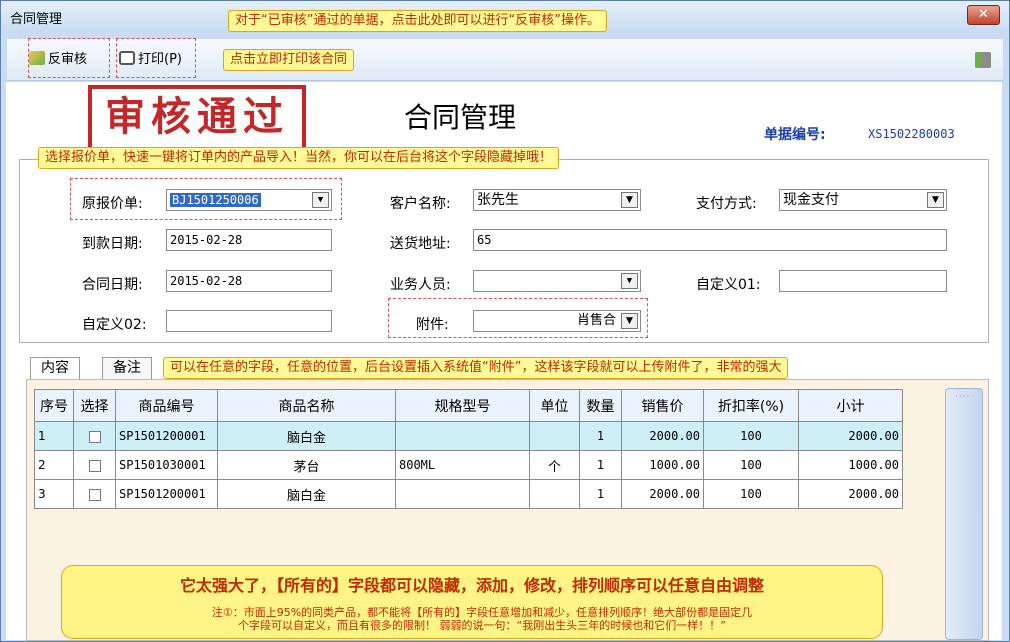 The width and height of the screenshot is (1010, 642). What do you see at coordinates (299, 158) in the screenshot?
I see `quote-callout: 选择报价单，快速一键将订单内的产品导入！当然，你可以在后台将这个字段隐藏掉哦！` at bounding box center [299, 158].